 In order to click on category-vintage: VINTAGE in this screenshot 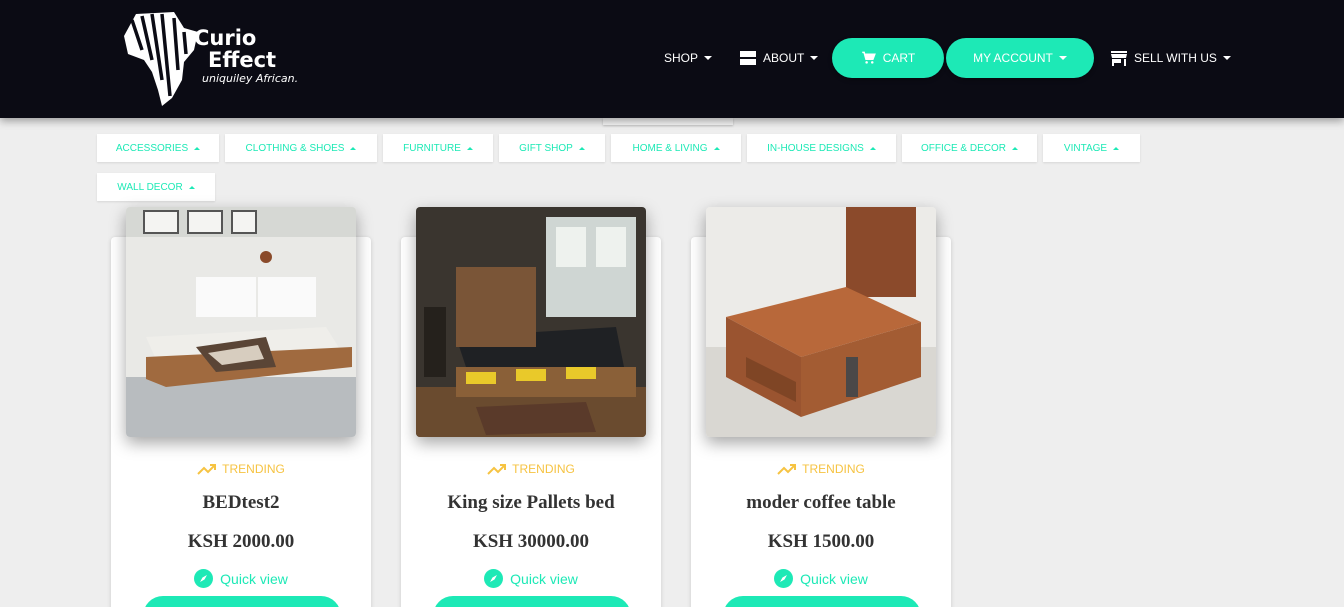, I will do `click(1091, 148)`.